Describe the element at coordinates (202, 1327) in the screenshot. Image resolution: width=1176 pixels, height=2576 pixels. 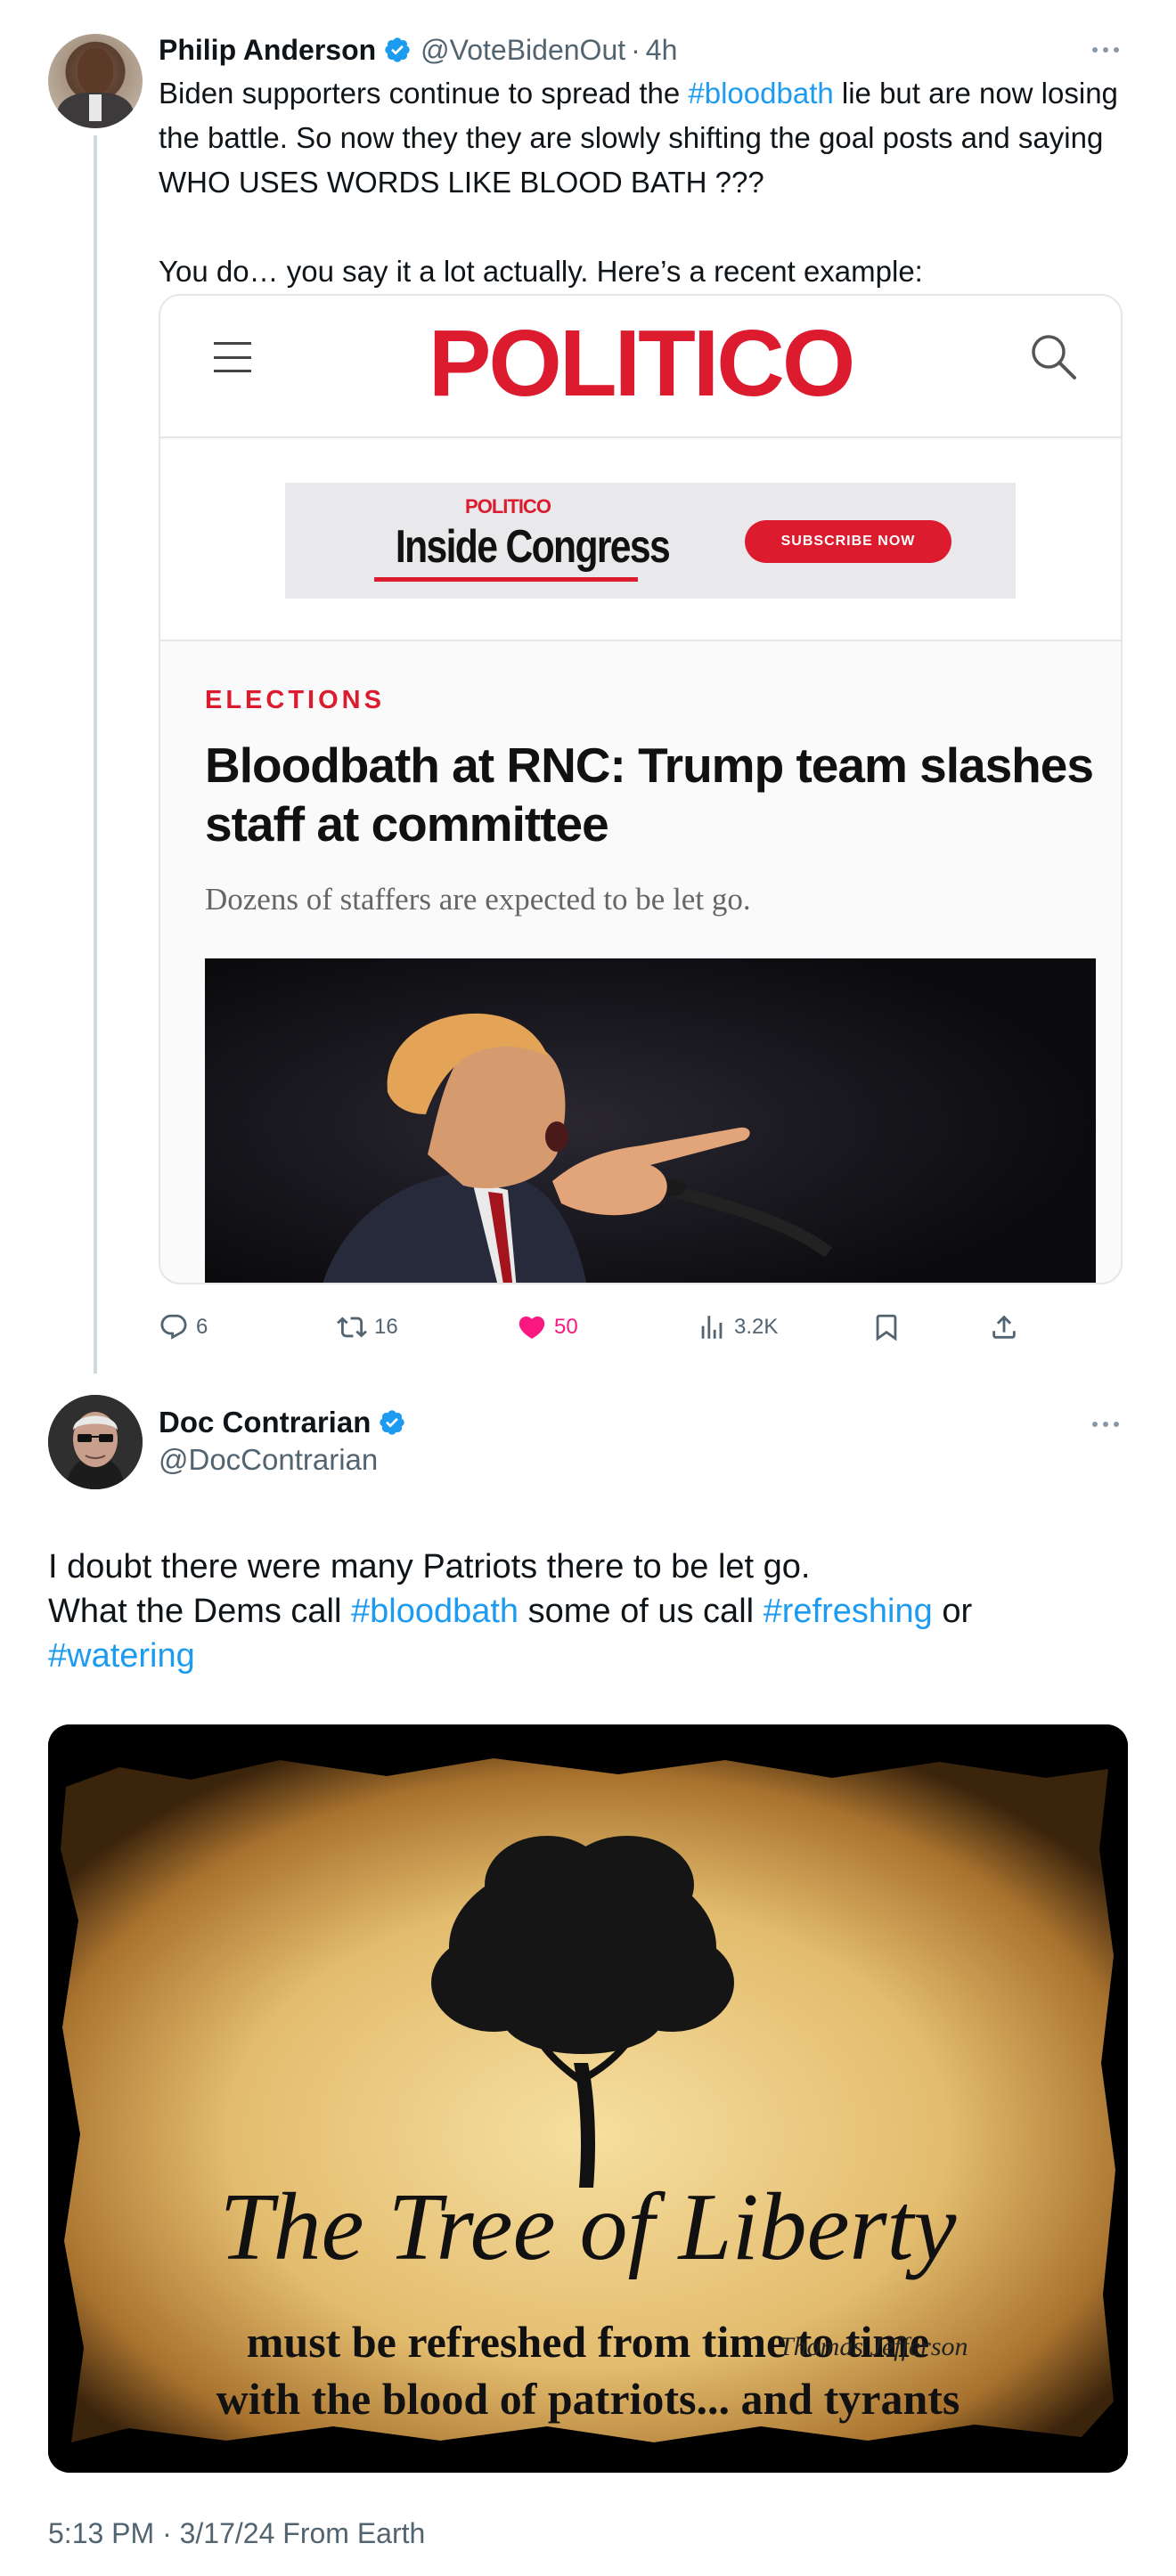
I see `reply-count: 6` at that location.